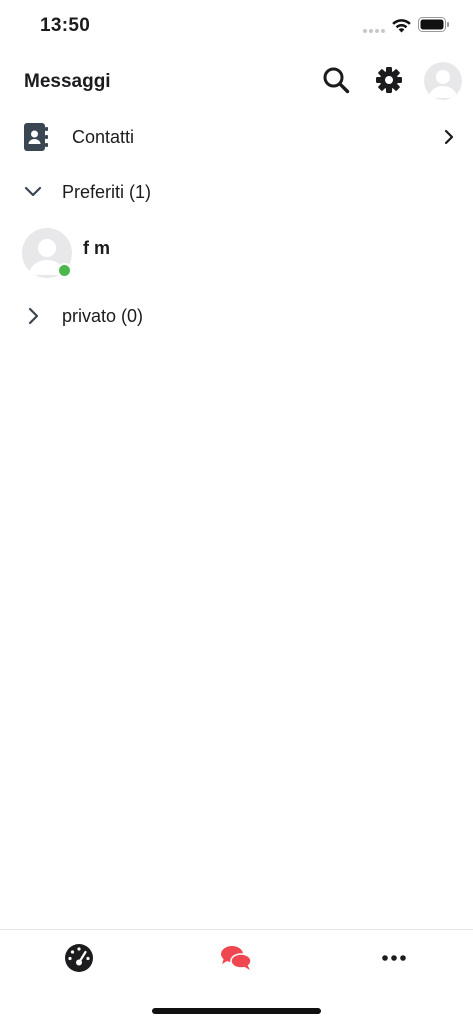 This screenshot has width=473, height=1024. Describe the element at coordinates (443, 84) in the screenshot. I see `avatar` at that location.